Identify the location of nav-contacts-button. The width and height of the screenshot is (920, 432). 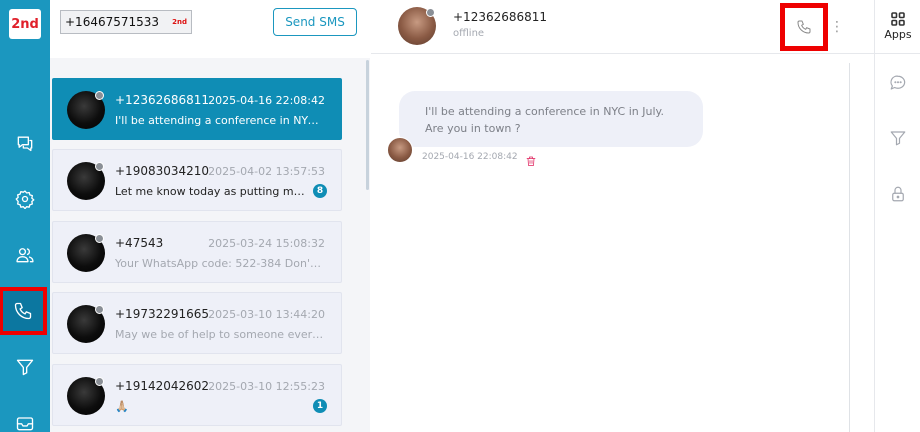
(25, 255).